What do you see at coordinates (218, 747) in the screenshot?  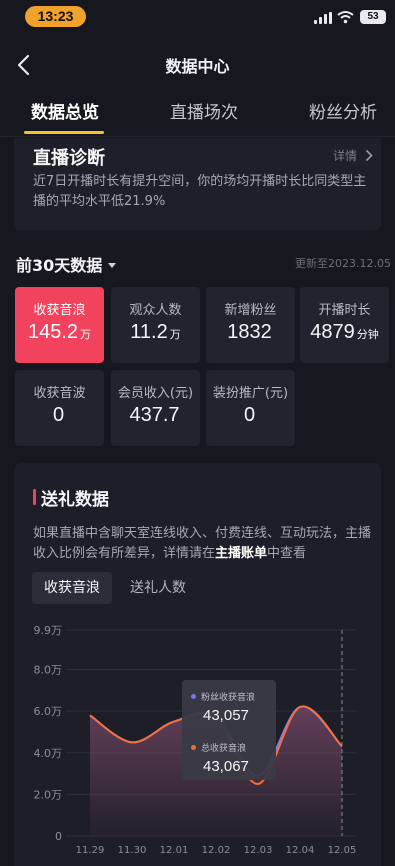 I see `tooltip-row-total: 总收获音浪` at bounding box center [218, 747].